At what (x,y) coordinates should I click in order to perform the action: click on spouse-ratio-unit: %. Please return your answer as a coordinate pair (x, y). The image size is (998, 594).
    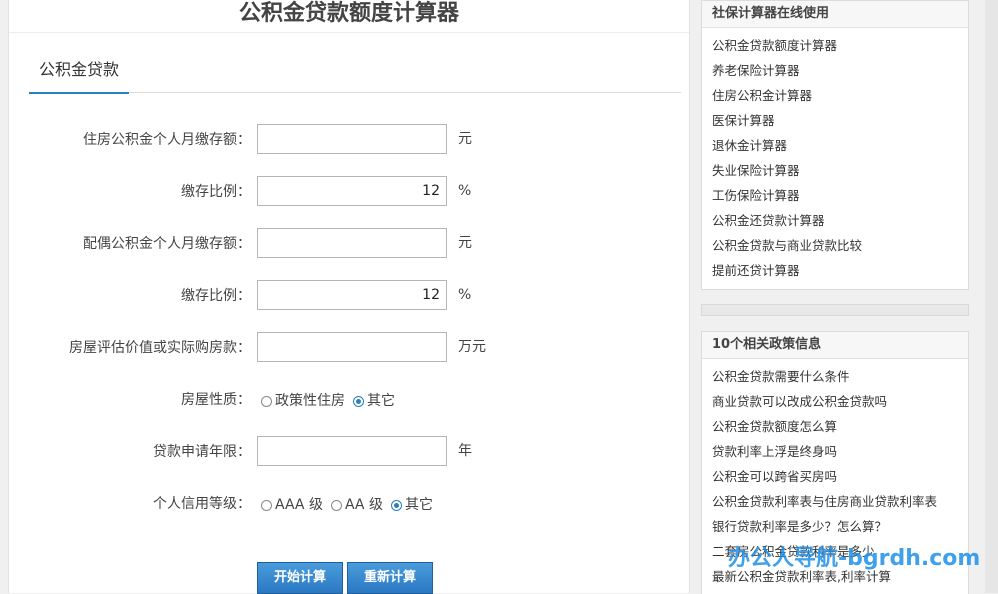
    Looking at the image, I should click on (465, 295).